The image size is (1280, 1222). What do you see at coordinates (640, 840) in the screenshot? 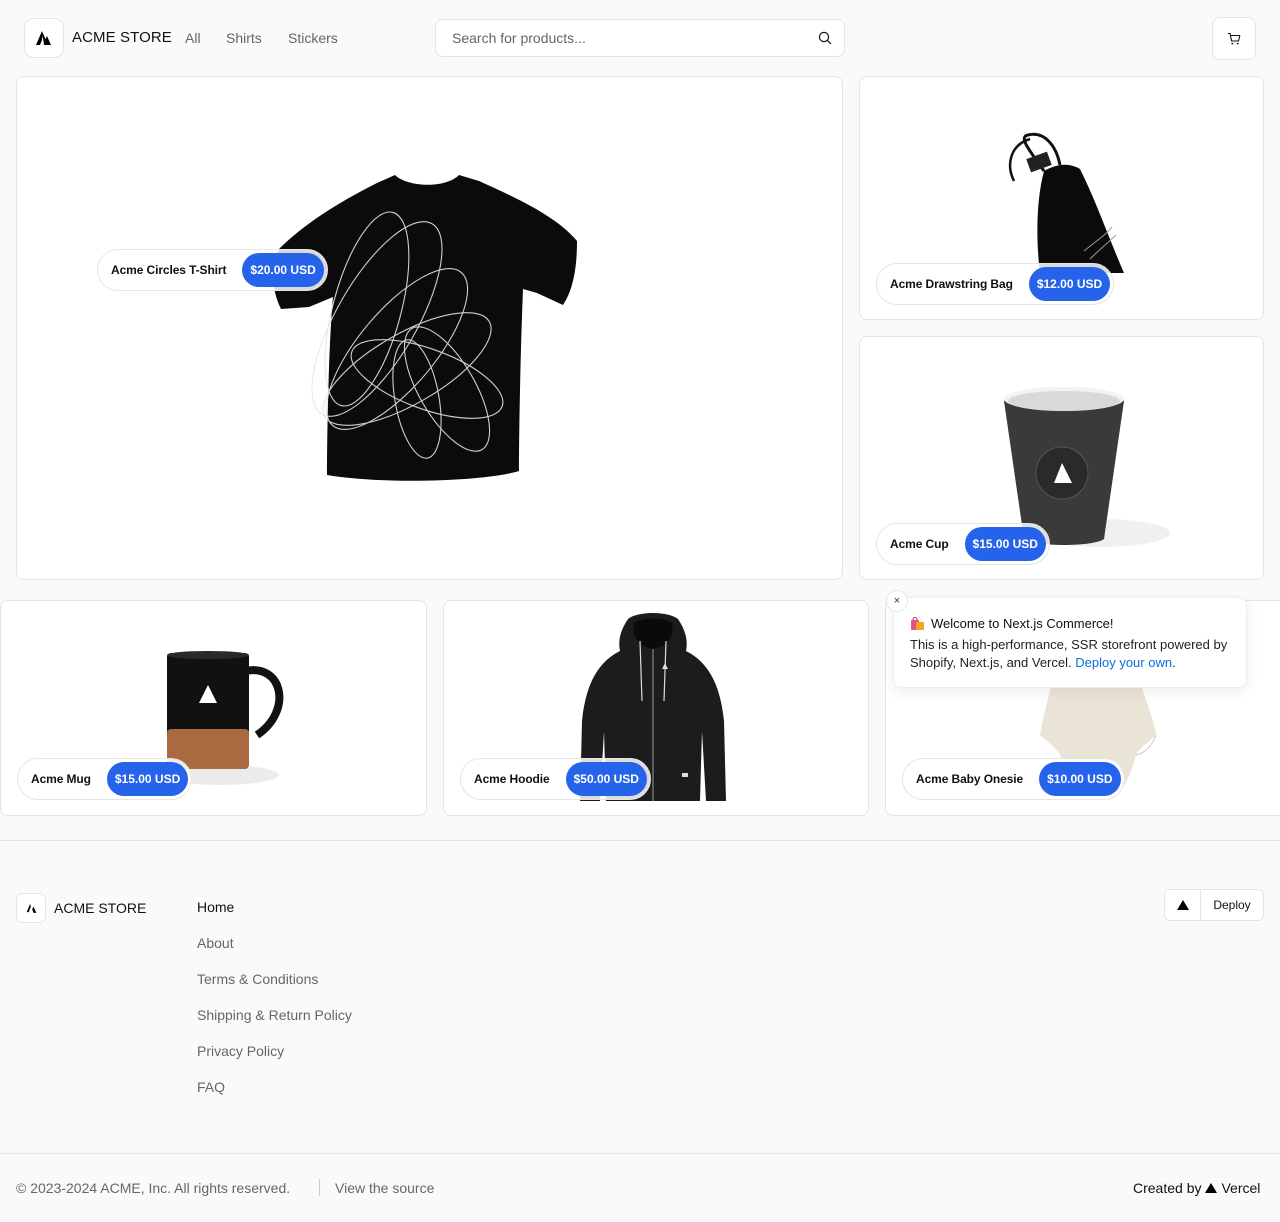
I see `footer-divider` at bounding box center [640, 840].